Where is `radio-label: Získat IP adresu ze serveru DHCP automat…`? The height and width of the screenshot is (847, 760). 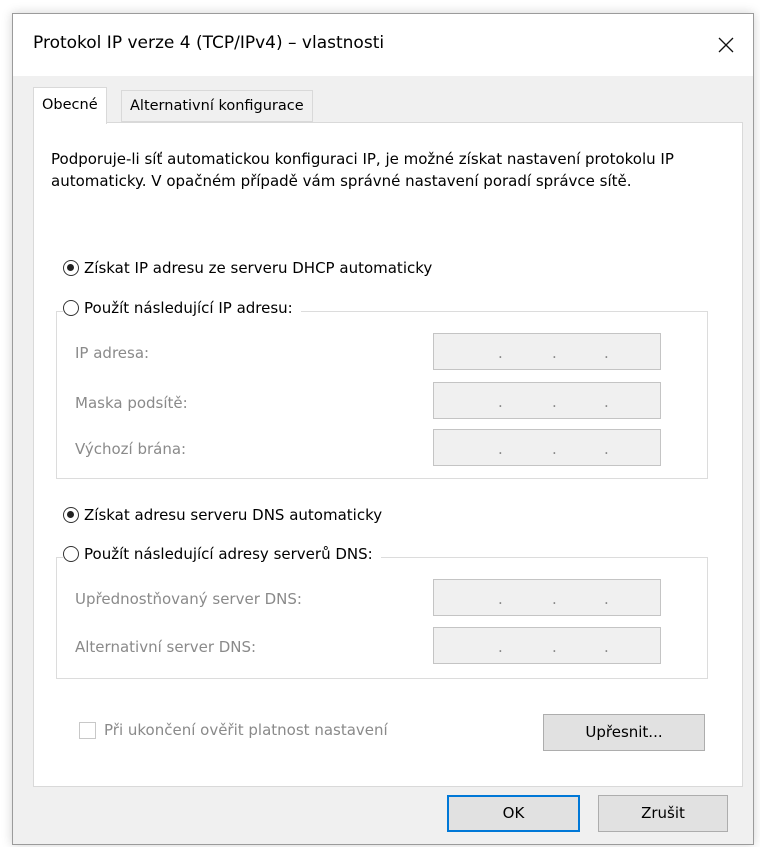 radio-label: Získat IP adresu ze serveru DHCP automat… is located at coordinates (258, 268).